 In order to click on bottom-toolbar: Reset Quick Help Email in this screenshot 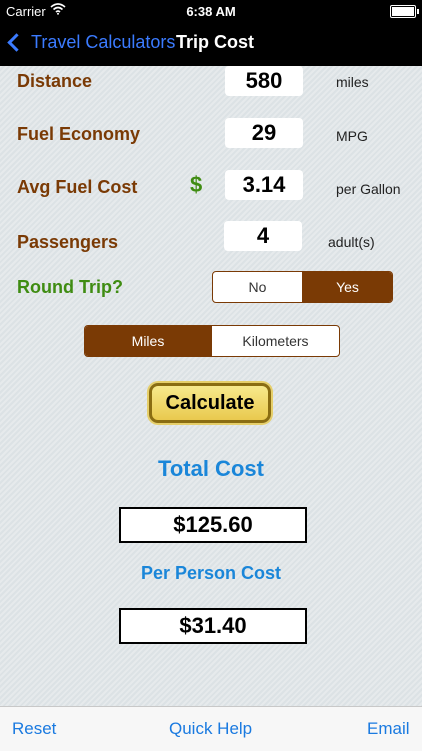, I will do `click(211, 728)`.